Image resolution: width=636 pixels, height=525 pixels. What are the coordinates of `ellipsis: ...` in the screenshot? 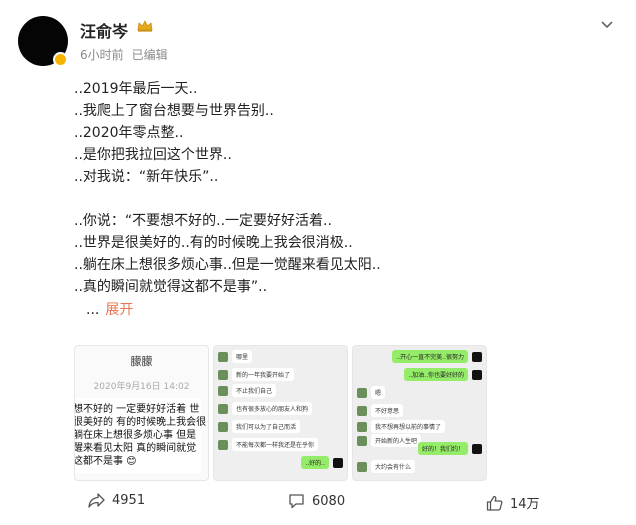 It's located at (93, 310).